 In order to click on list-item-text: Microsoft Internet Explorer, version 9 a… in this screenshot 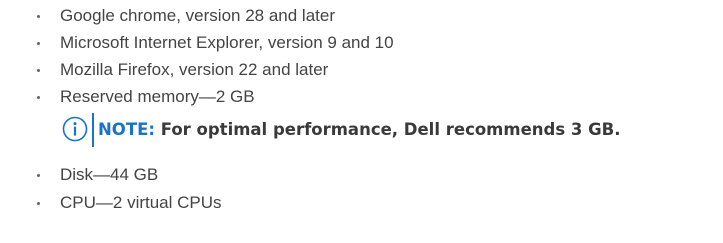, I will do `click(227, 42)`.